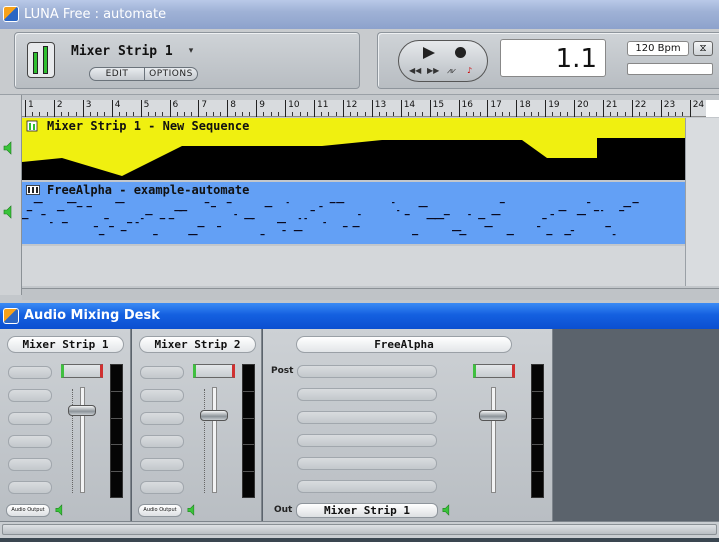 This screenshot has height=542, width=719. What do you see at coordinates (207, 441) in the screenshot?
I see `fader-scale` at bounding box center [207, 441].